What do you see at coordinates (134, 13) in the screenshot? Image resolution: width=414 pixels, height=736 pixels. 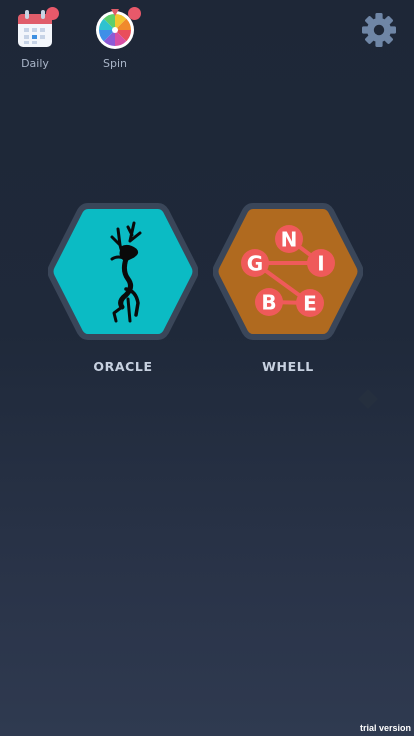 I see `spin-notification-badge` at bounding box center [134, 13].